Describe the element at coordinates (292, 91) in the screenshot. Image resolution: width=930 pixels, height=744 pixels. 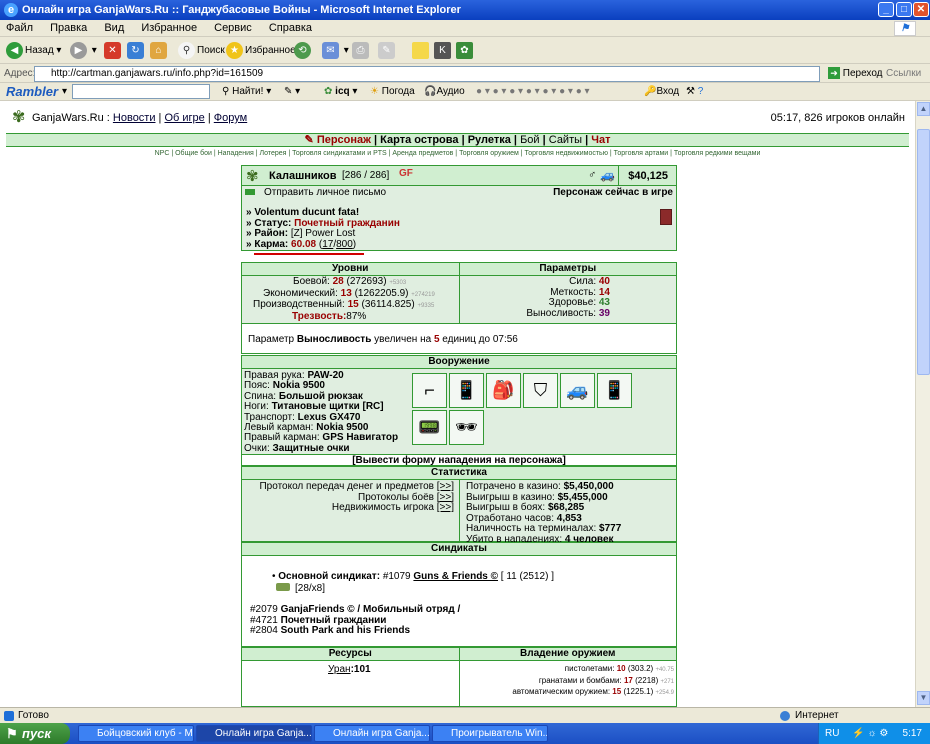
I see `highlight-button: ✎ ▾` at that location.